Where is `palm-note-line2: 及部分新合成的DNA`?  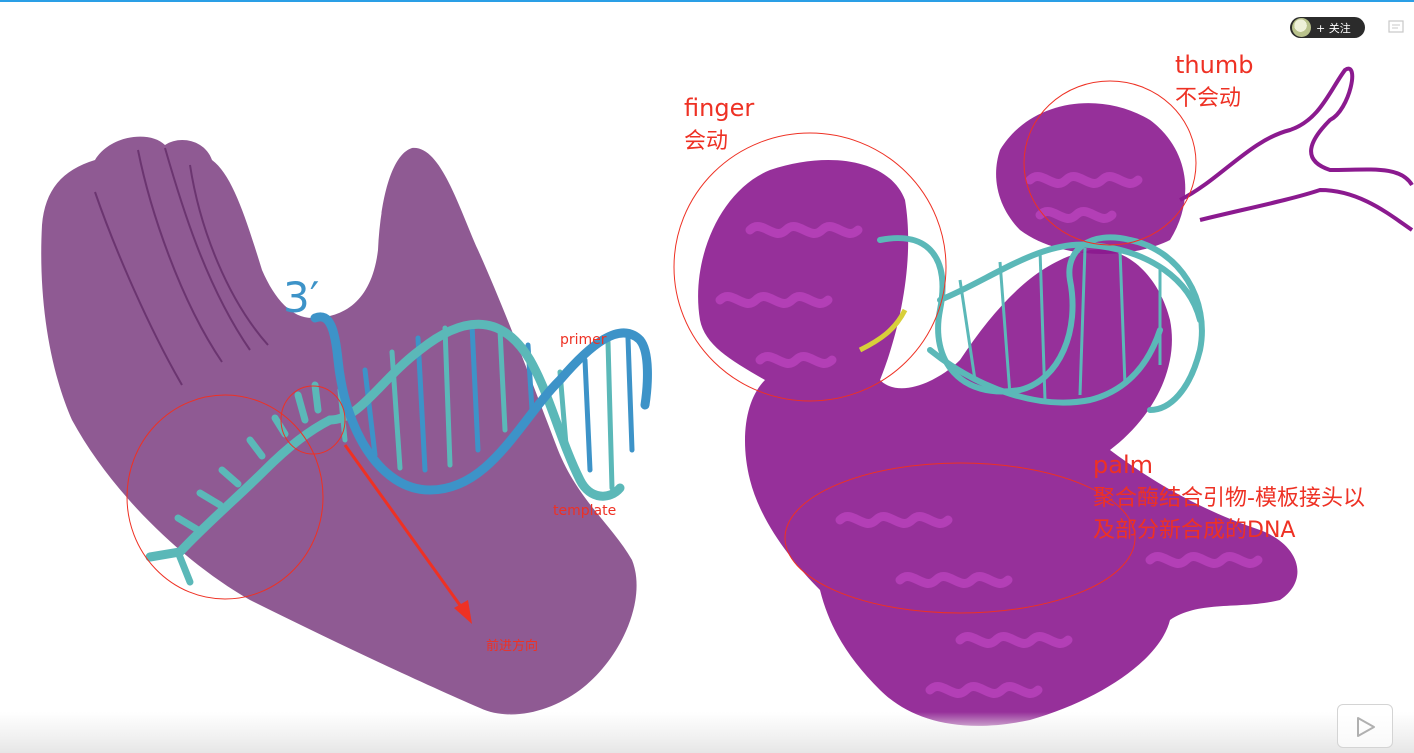 palm-note-line2: 及部分新合成的DNA is located at coordinates (1194, 530).